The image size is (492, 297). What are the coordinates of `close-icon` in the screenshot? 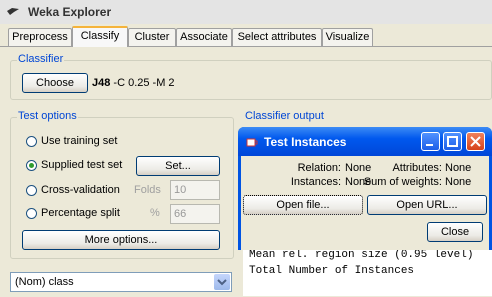 It's located at (475, 141).